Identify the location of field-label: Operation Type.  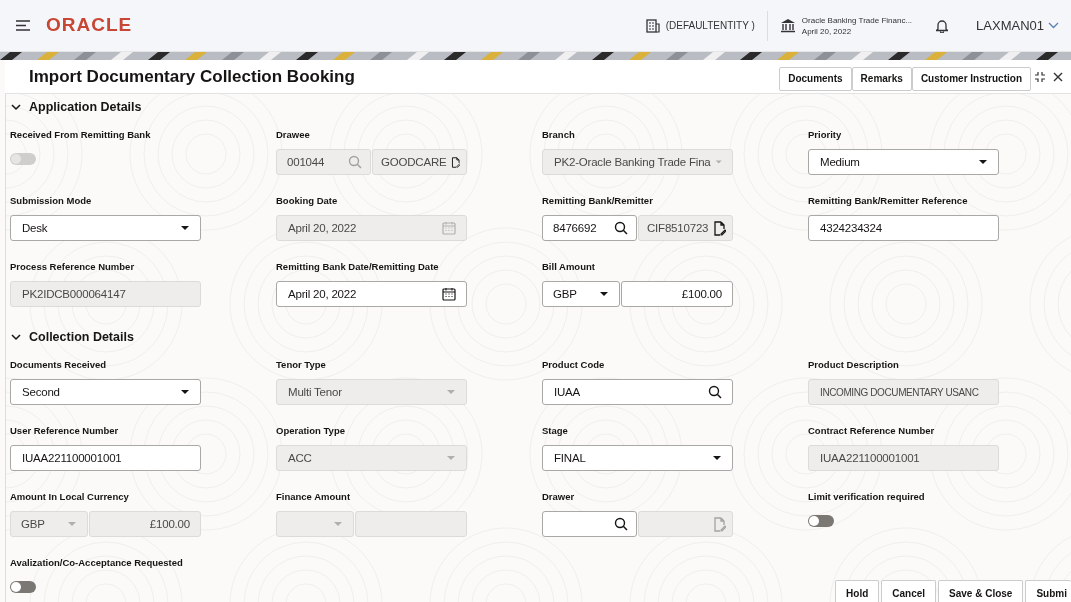
(311, 431).